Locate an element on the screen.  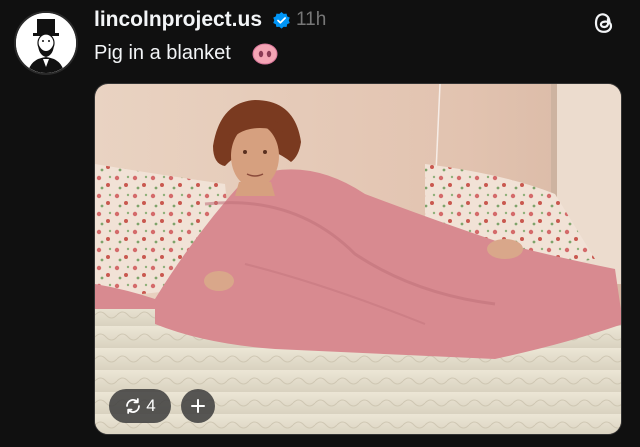
username: lincolnproject.us is located at coordinates (178, 20).